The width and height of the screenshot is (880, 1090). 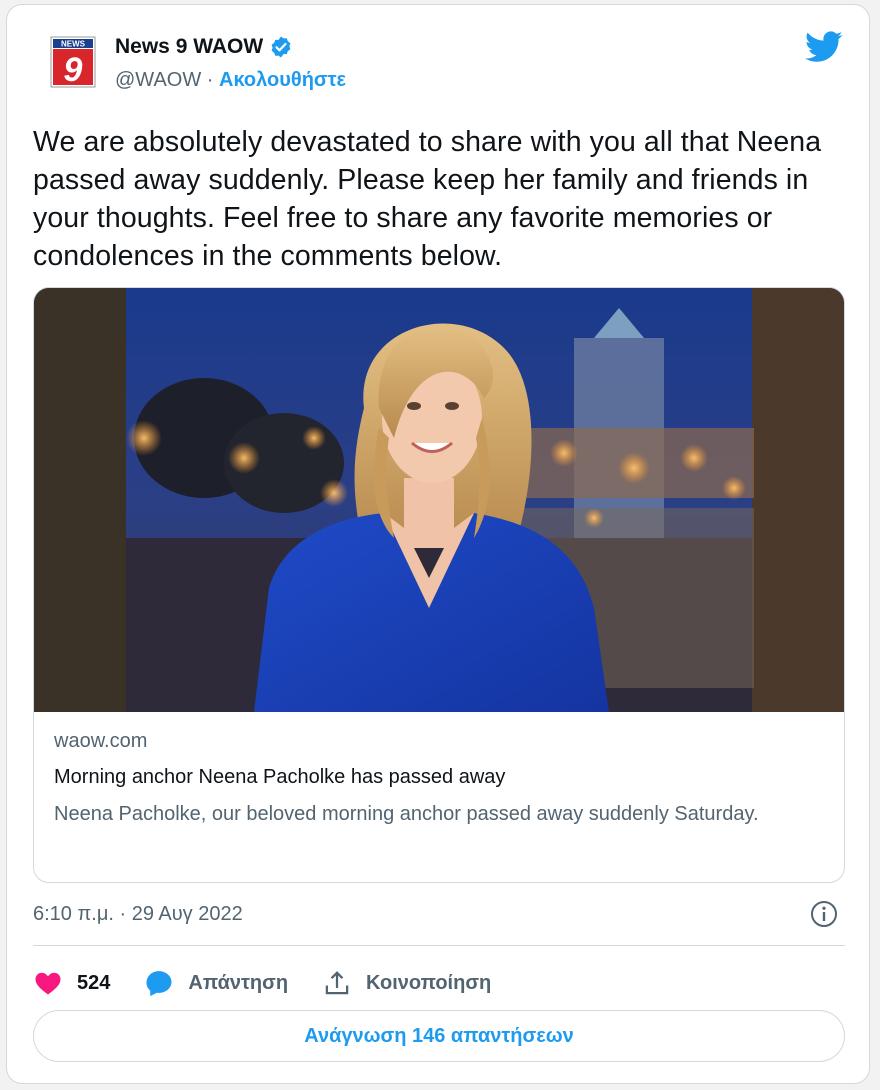 What do you see at coordinates (824, 914) in the screenshot?
I see `info-icon` at bounding box center [824, 914].